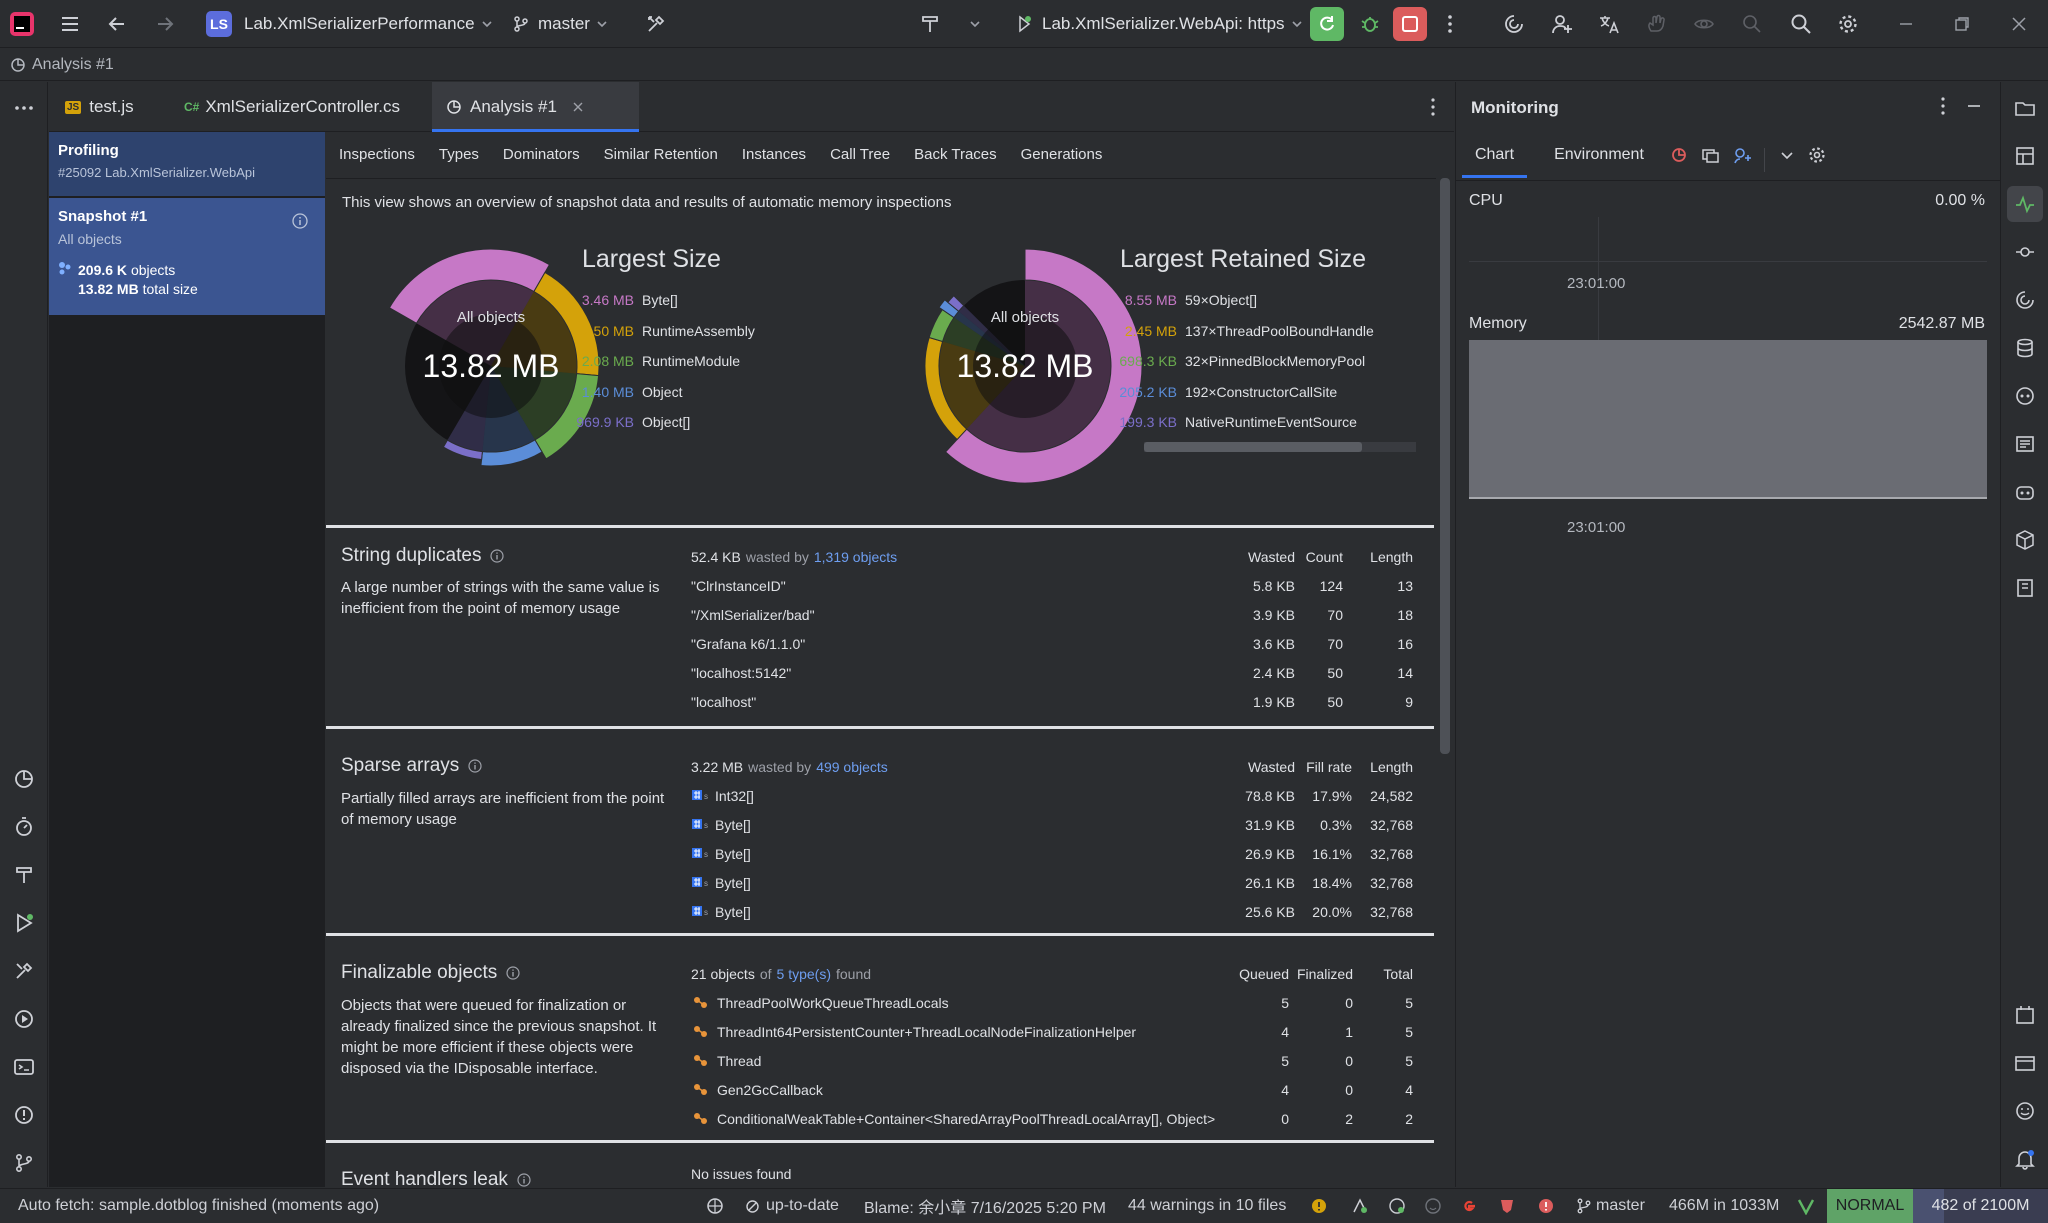  What do you see at coordinates (2025, 588) in the screenshot?
I see `bookmark-icon` at bounding box center [2025, 588].